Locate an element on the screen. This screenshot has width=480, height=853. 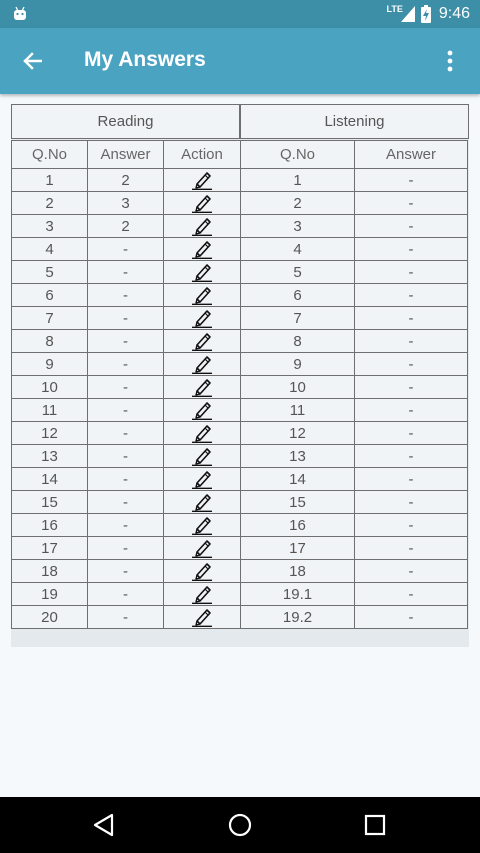
more-vert-icon is located at coordinates (450, 61).